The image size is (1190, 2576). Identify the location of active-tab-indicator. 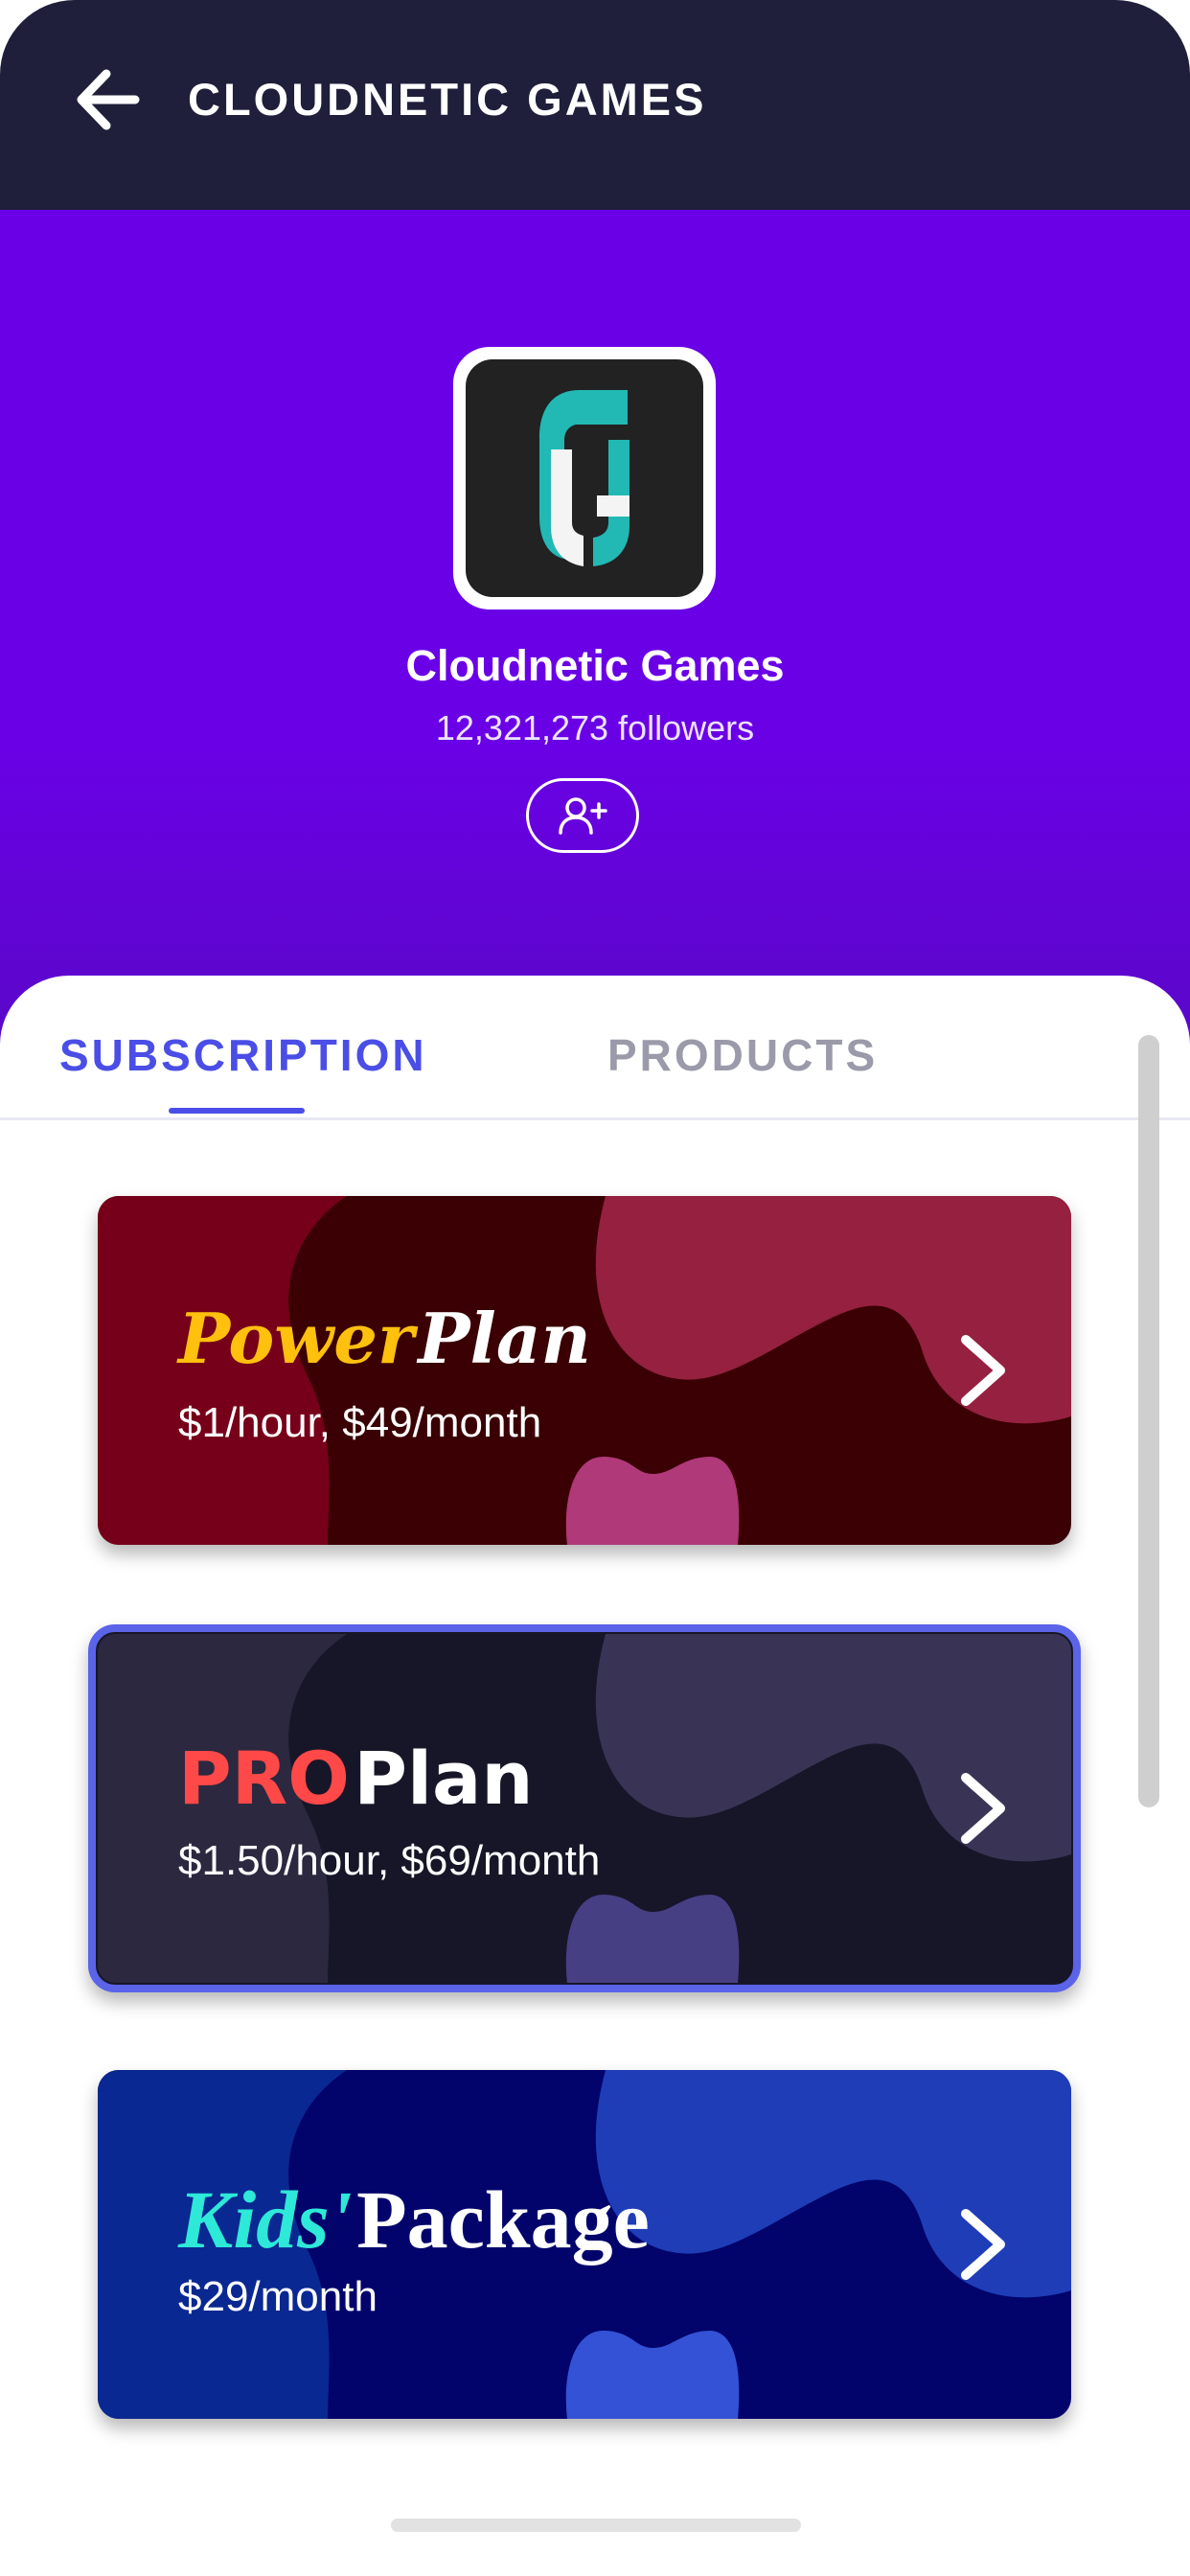
(237, 1111).